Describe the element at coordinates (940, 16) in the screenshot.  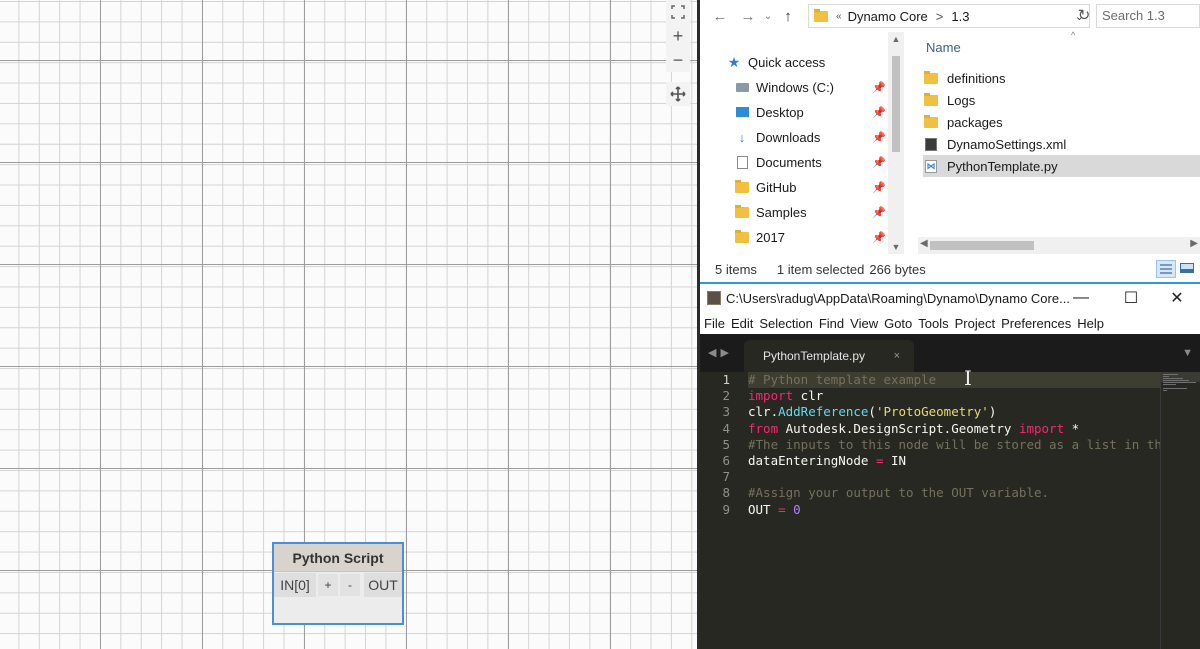
I see `breadcrumb-arrow: >` at that location.